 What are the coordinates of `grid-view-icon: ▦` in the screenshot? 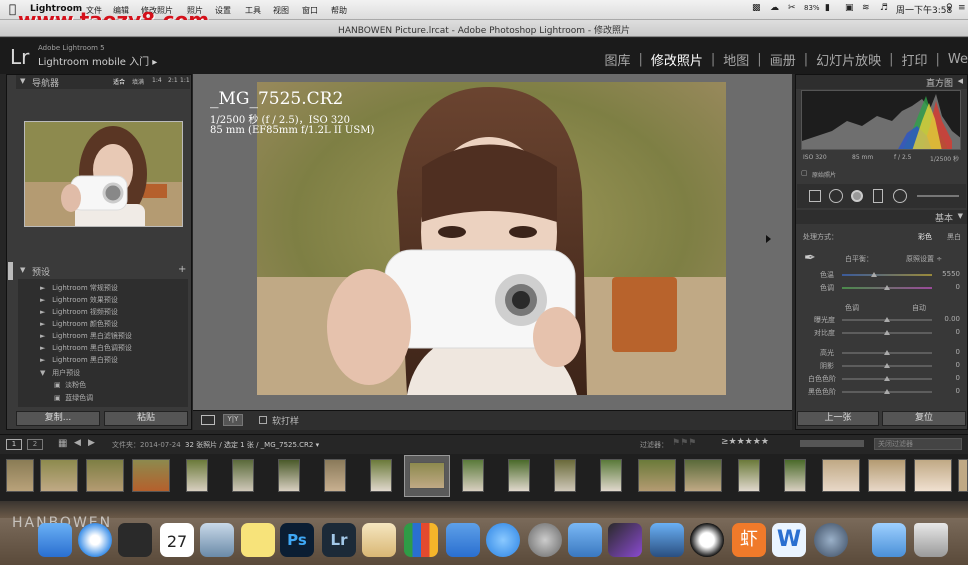 It's located at (62, 443).